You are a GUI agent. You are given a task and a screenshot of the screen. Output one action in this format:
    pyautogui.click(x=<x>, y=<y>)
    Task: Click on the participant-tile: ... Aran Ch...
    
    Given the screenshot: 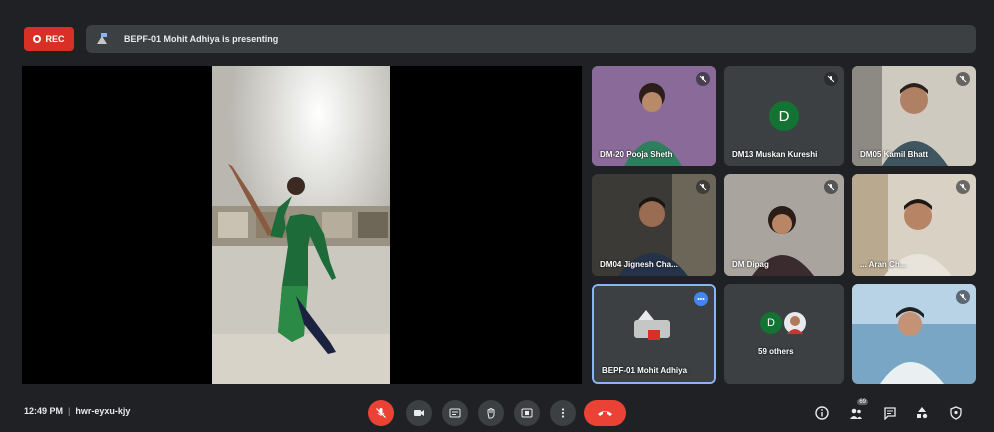 What is the action you would take?
    pyautogui.click(x=914, y=225)
    